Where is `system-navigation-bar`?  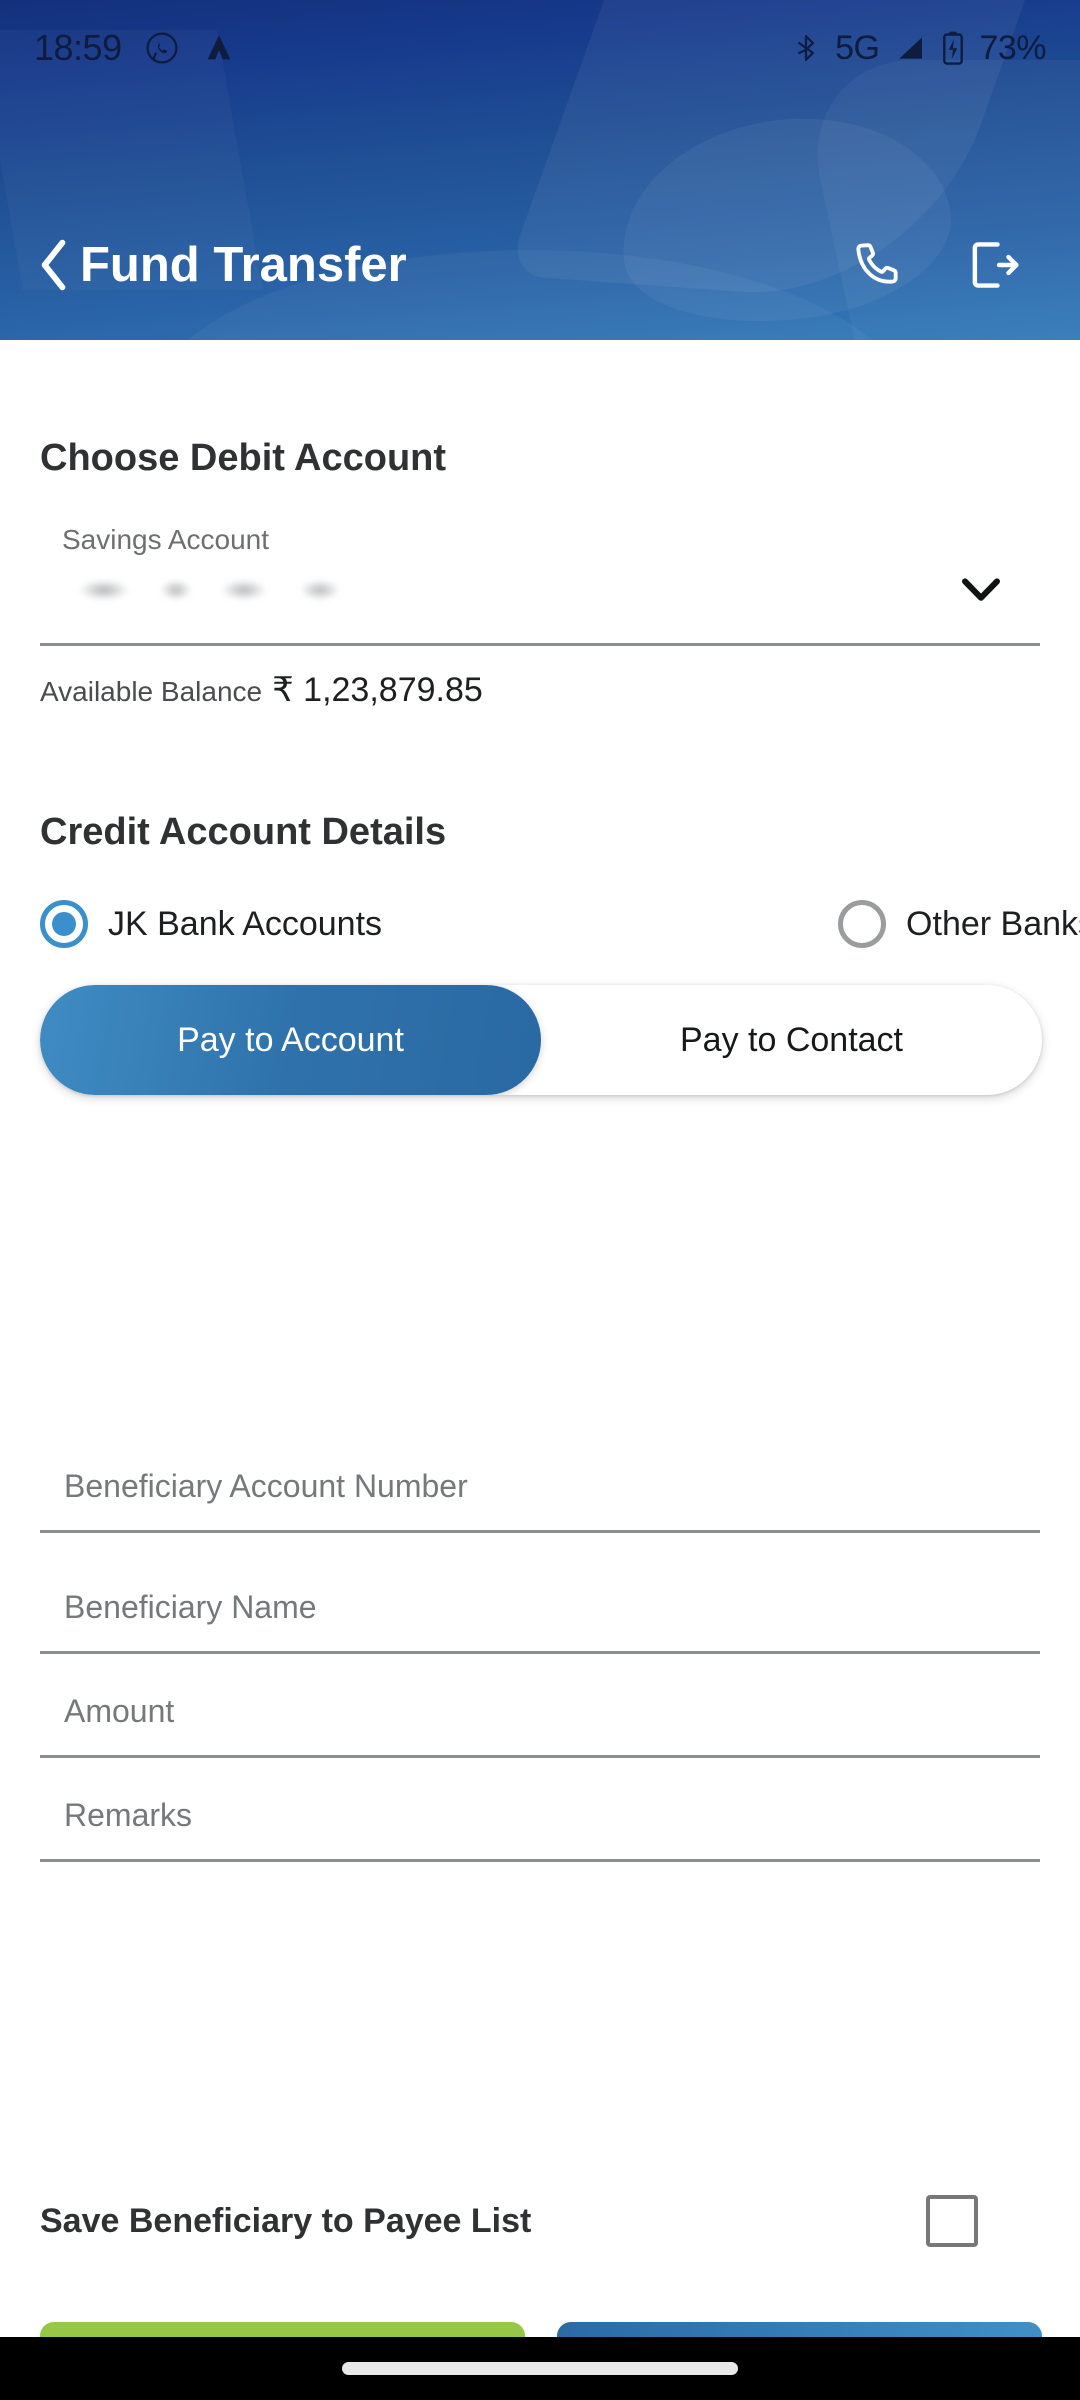
system-navigation-bar is located at coordinates (540, 2368).